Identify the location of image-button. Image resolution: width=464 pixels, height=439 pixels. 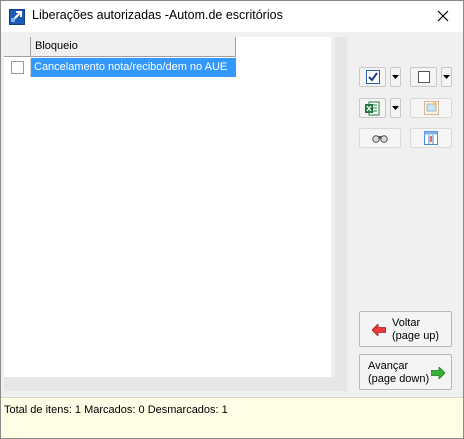
(431, 108).